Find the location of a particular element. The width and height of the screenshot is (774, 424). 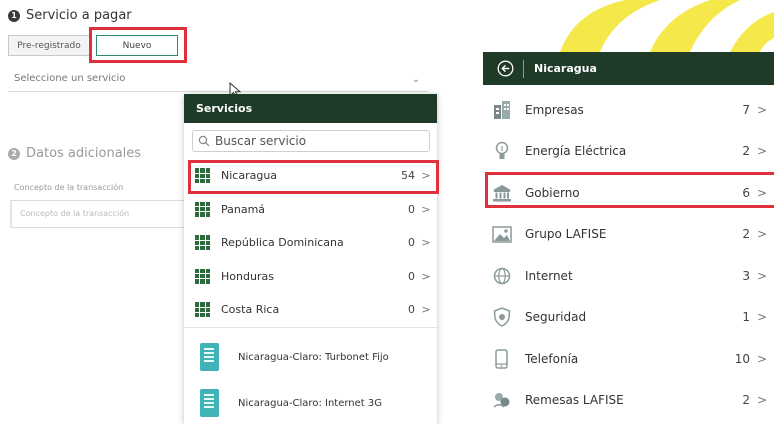

step-title: Datos adicionales is located at coordinates (84, 153).